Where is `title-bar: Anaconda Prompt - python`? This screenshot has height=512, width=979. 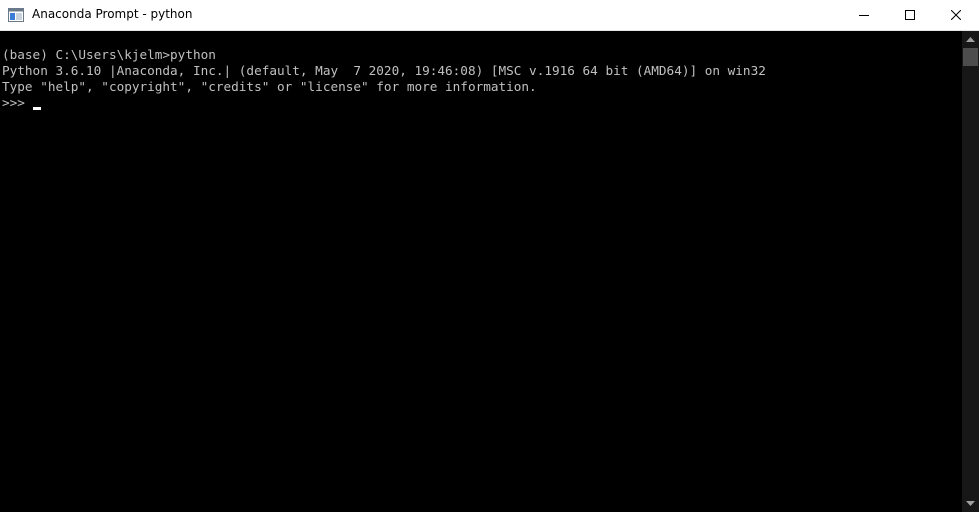 title-bar: Anaconda Prompt - python is located at coordinates (489, 15).